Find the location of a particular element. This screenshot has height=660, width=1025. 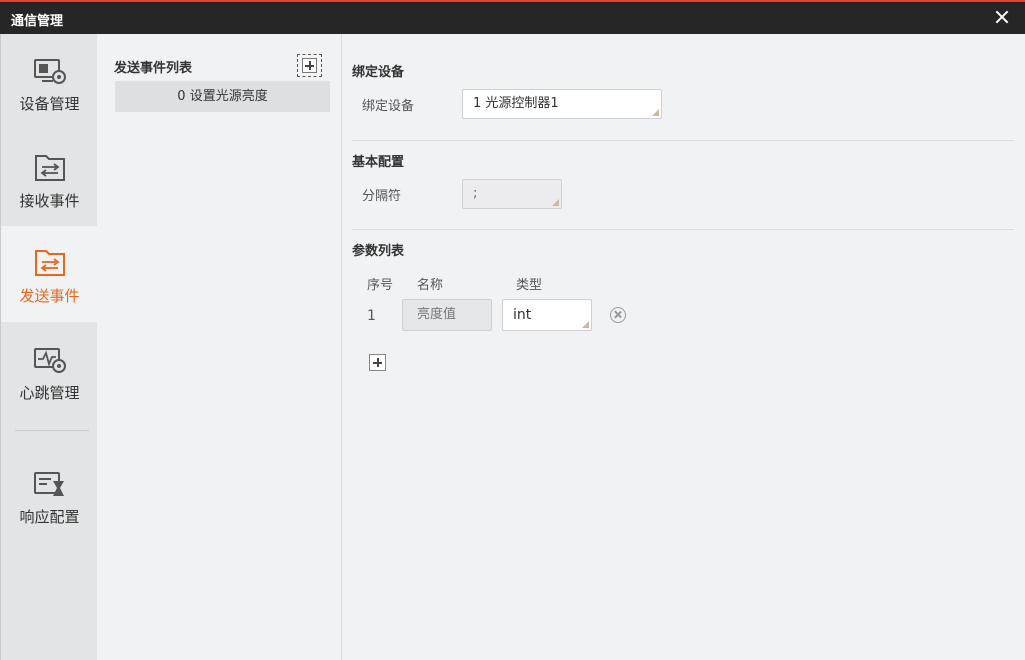

param-name-field: 亮度值 is located at coordinates (447, 315).